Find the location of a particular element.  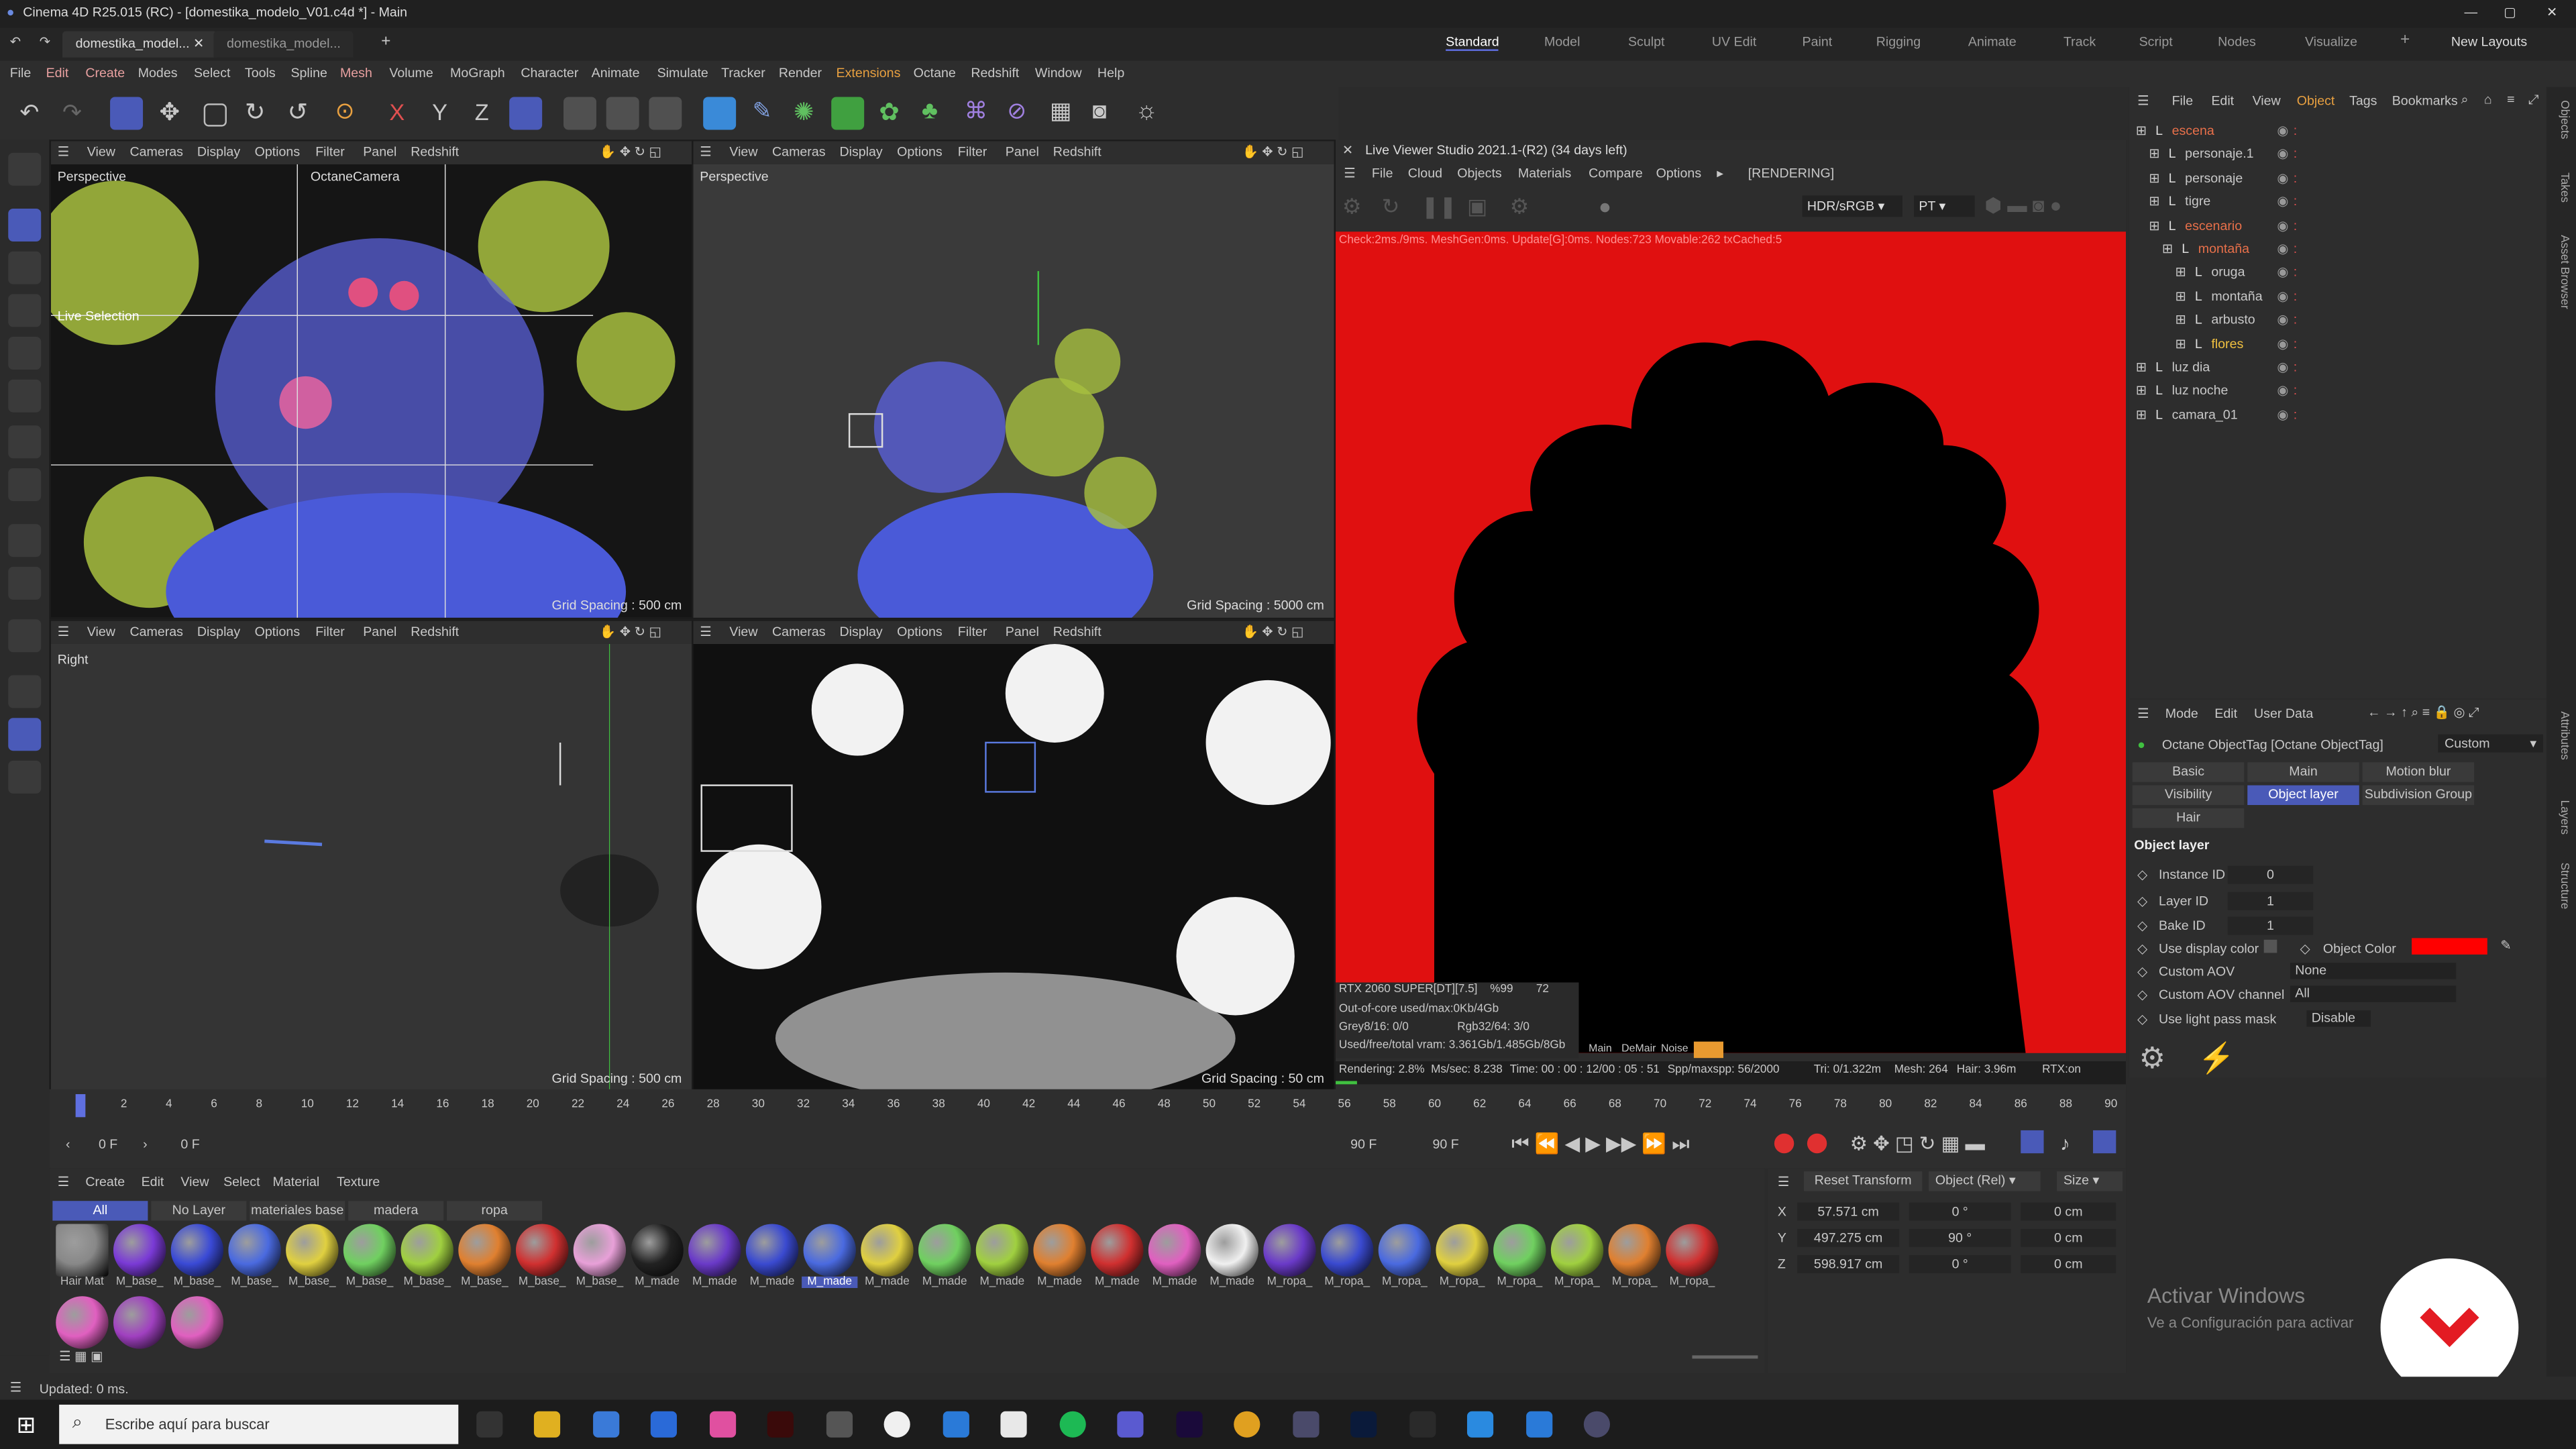

lvs-menu-options: Options is located at coordinates (1679, 173).